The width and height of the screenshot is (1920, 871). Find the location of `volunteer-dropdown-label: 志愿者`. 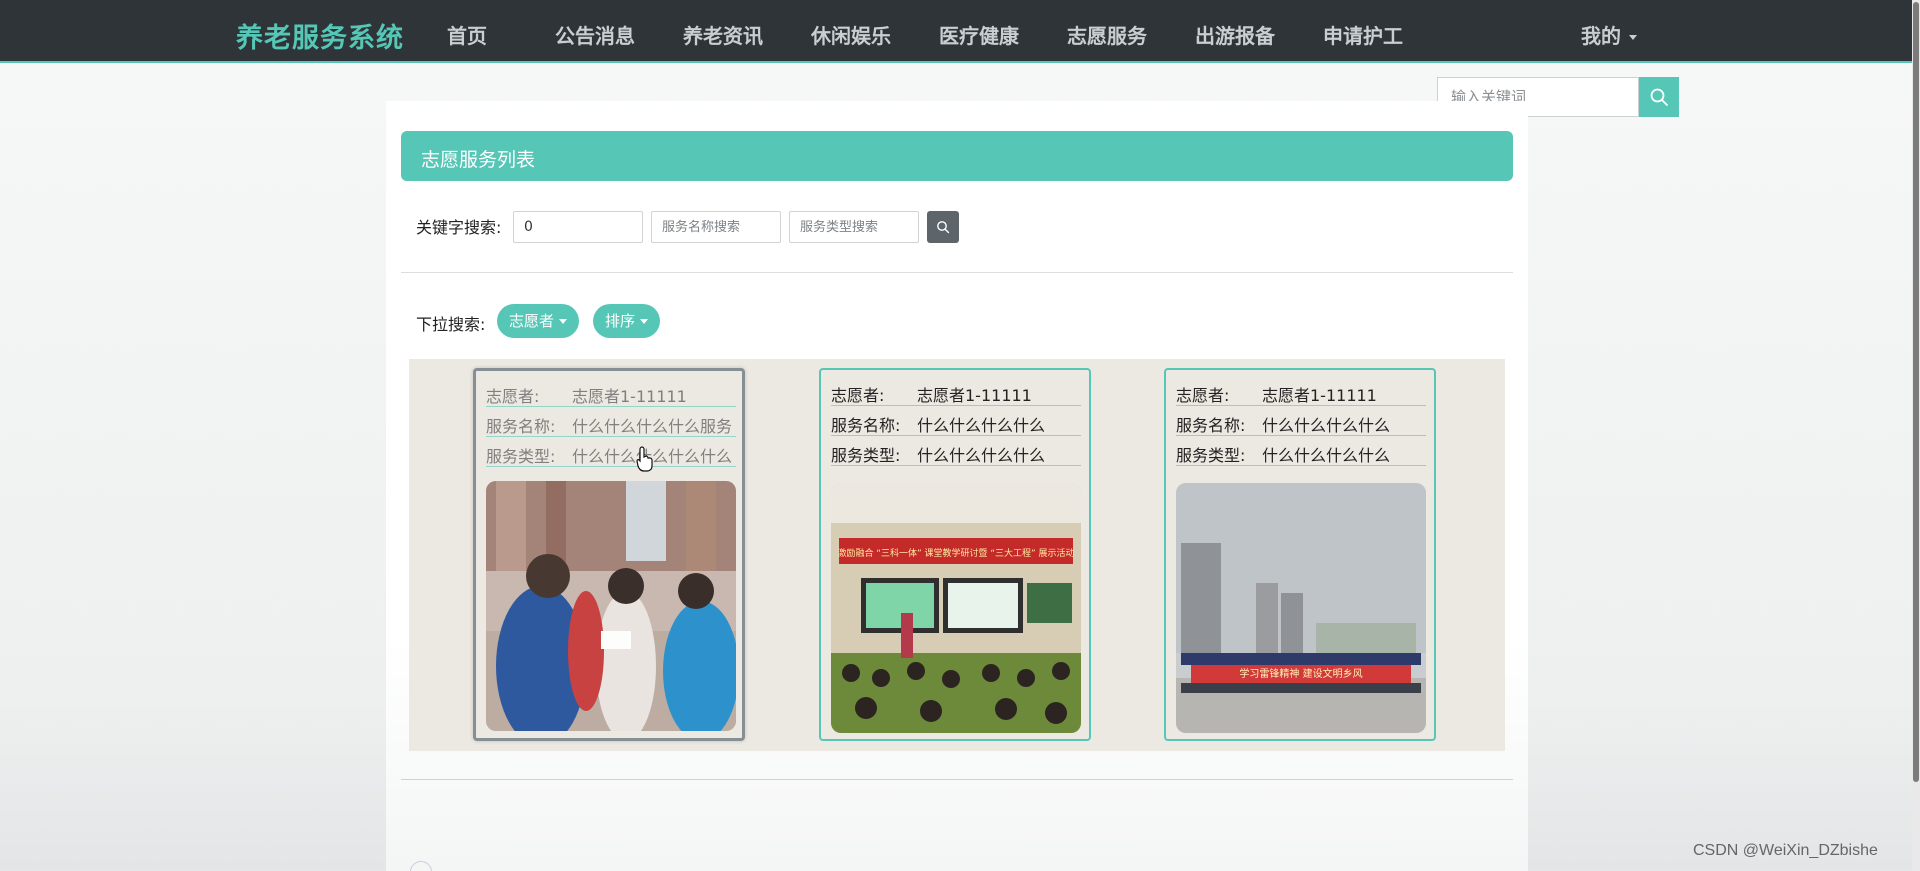

volunteer-dropdown-label: 志愿者 is located at coordinates (532, 321).